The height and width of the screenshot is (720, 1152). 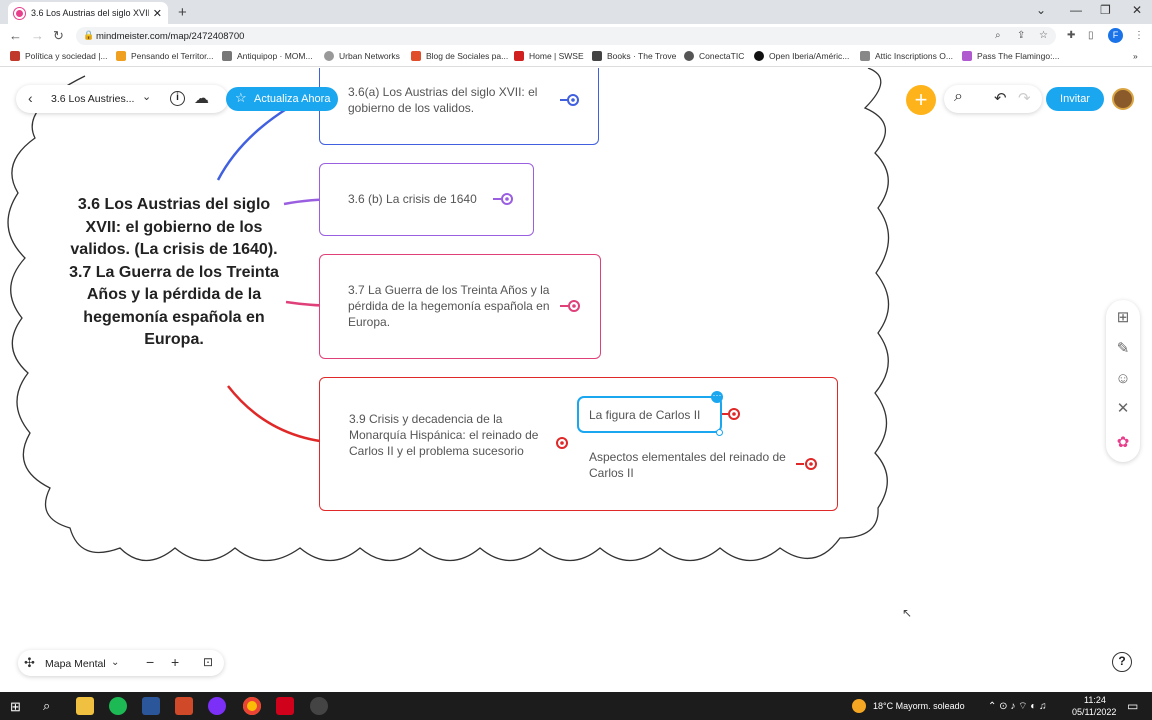 What do you see at coordinates (182, 12) in the screenshot?
I see `new-tab-button: +` at bounding box center [182, 12].